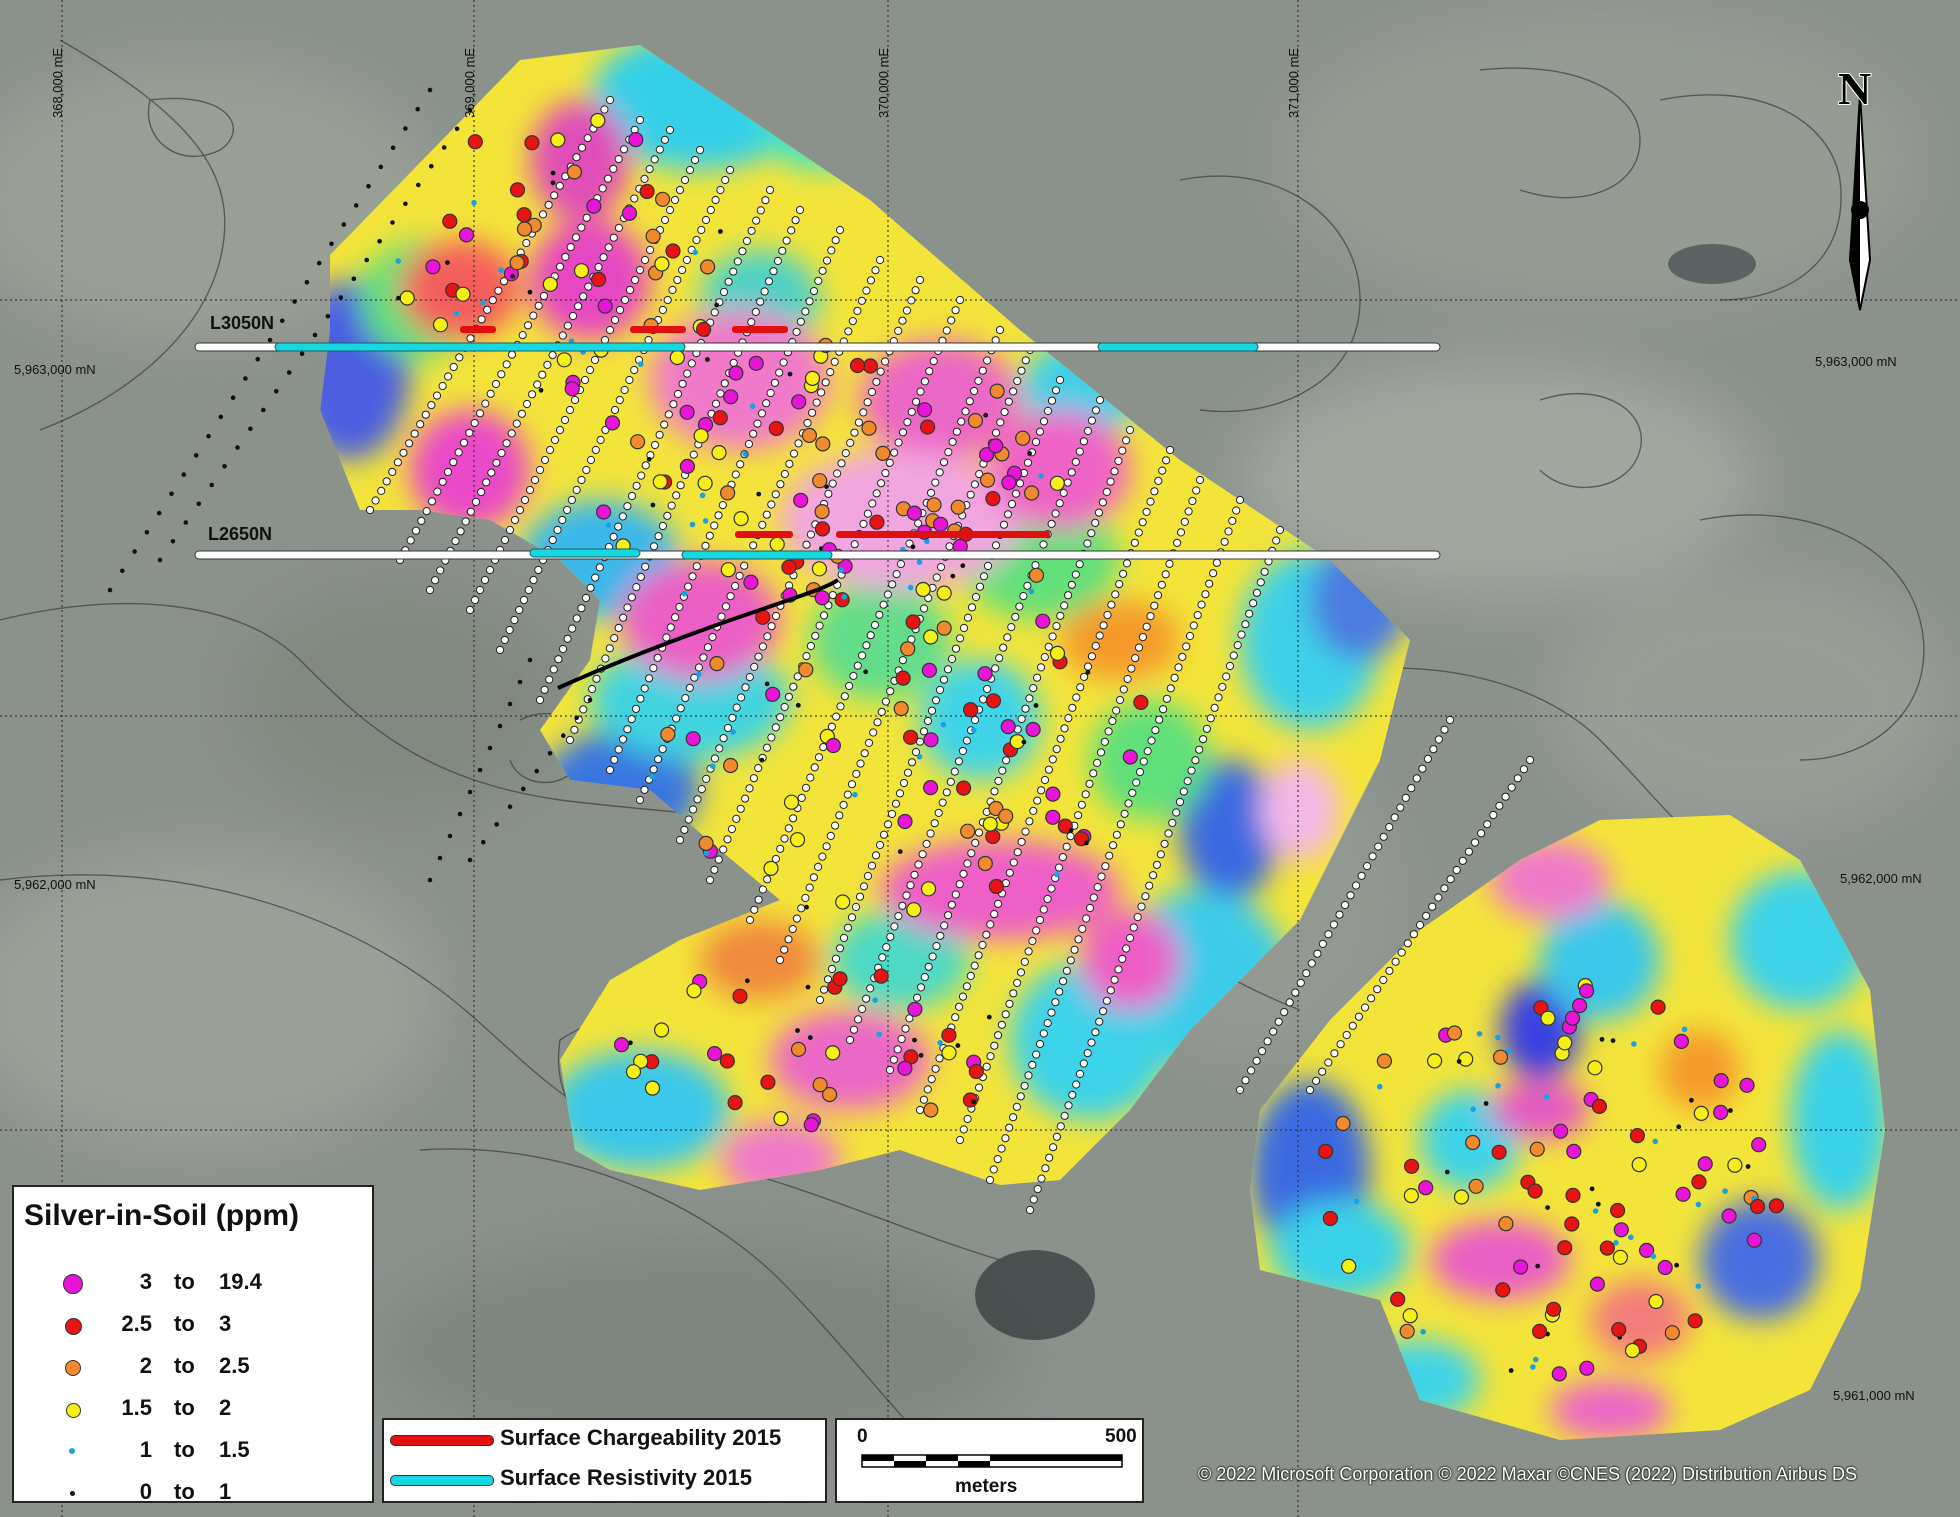 The width and height of the screenshot is (1960, 1517). Describe the element at coordinates (145, 1491) in the screenshot. I see `legend-lo: 0` at that location.